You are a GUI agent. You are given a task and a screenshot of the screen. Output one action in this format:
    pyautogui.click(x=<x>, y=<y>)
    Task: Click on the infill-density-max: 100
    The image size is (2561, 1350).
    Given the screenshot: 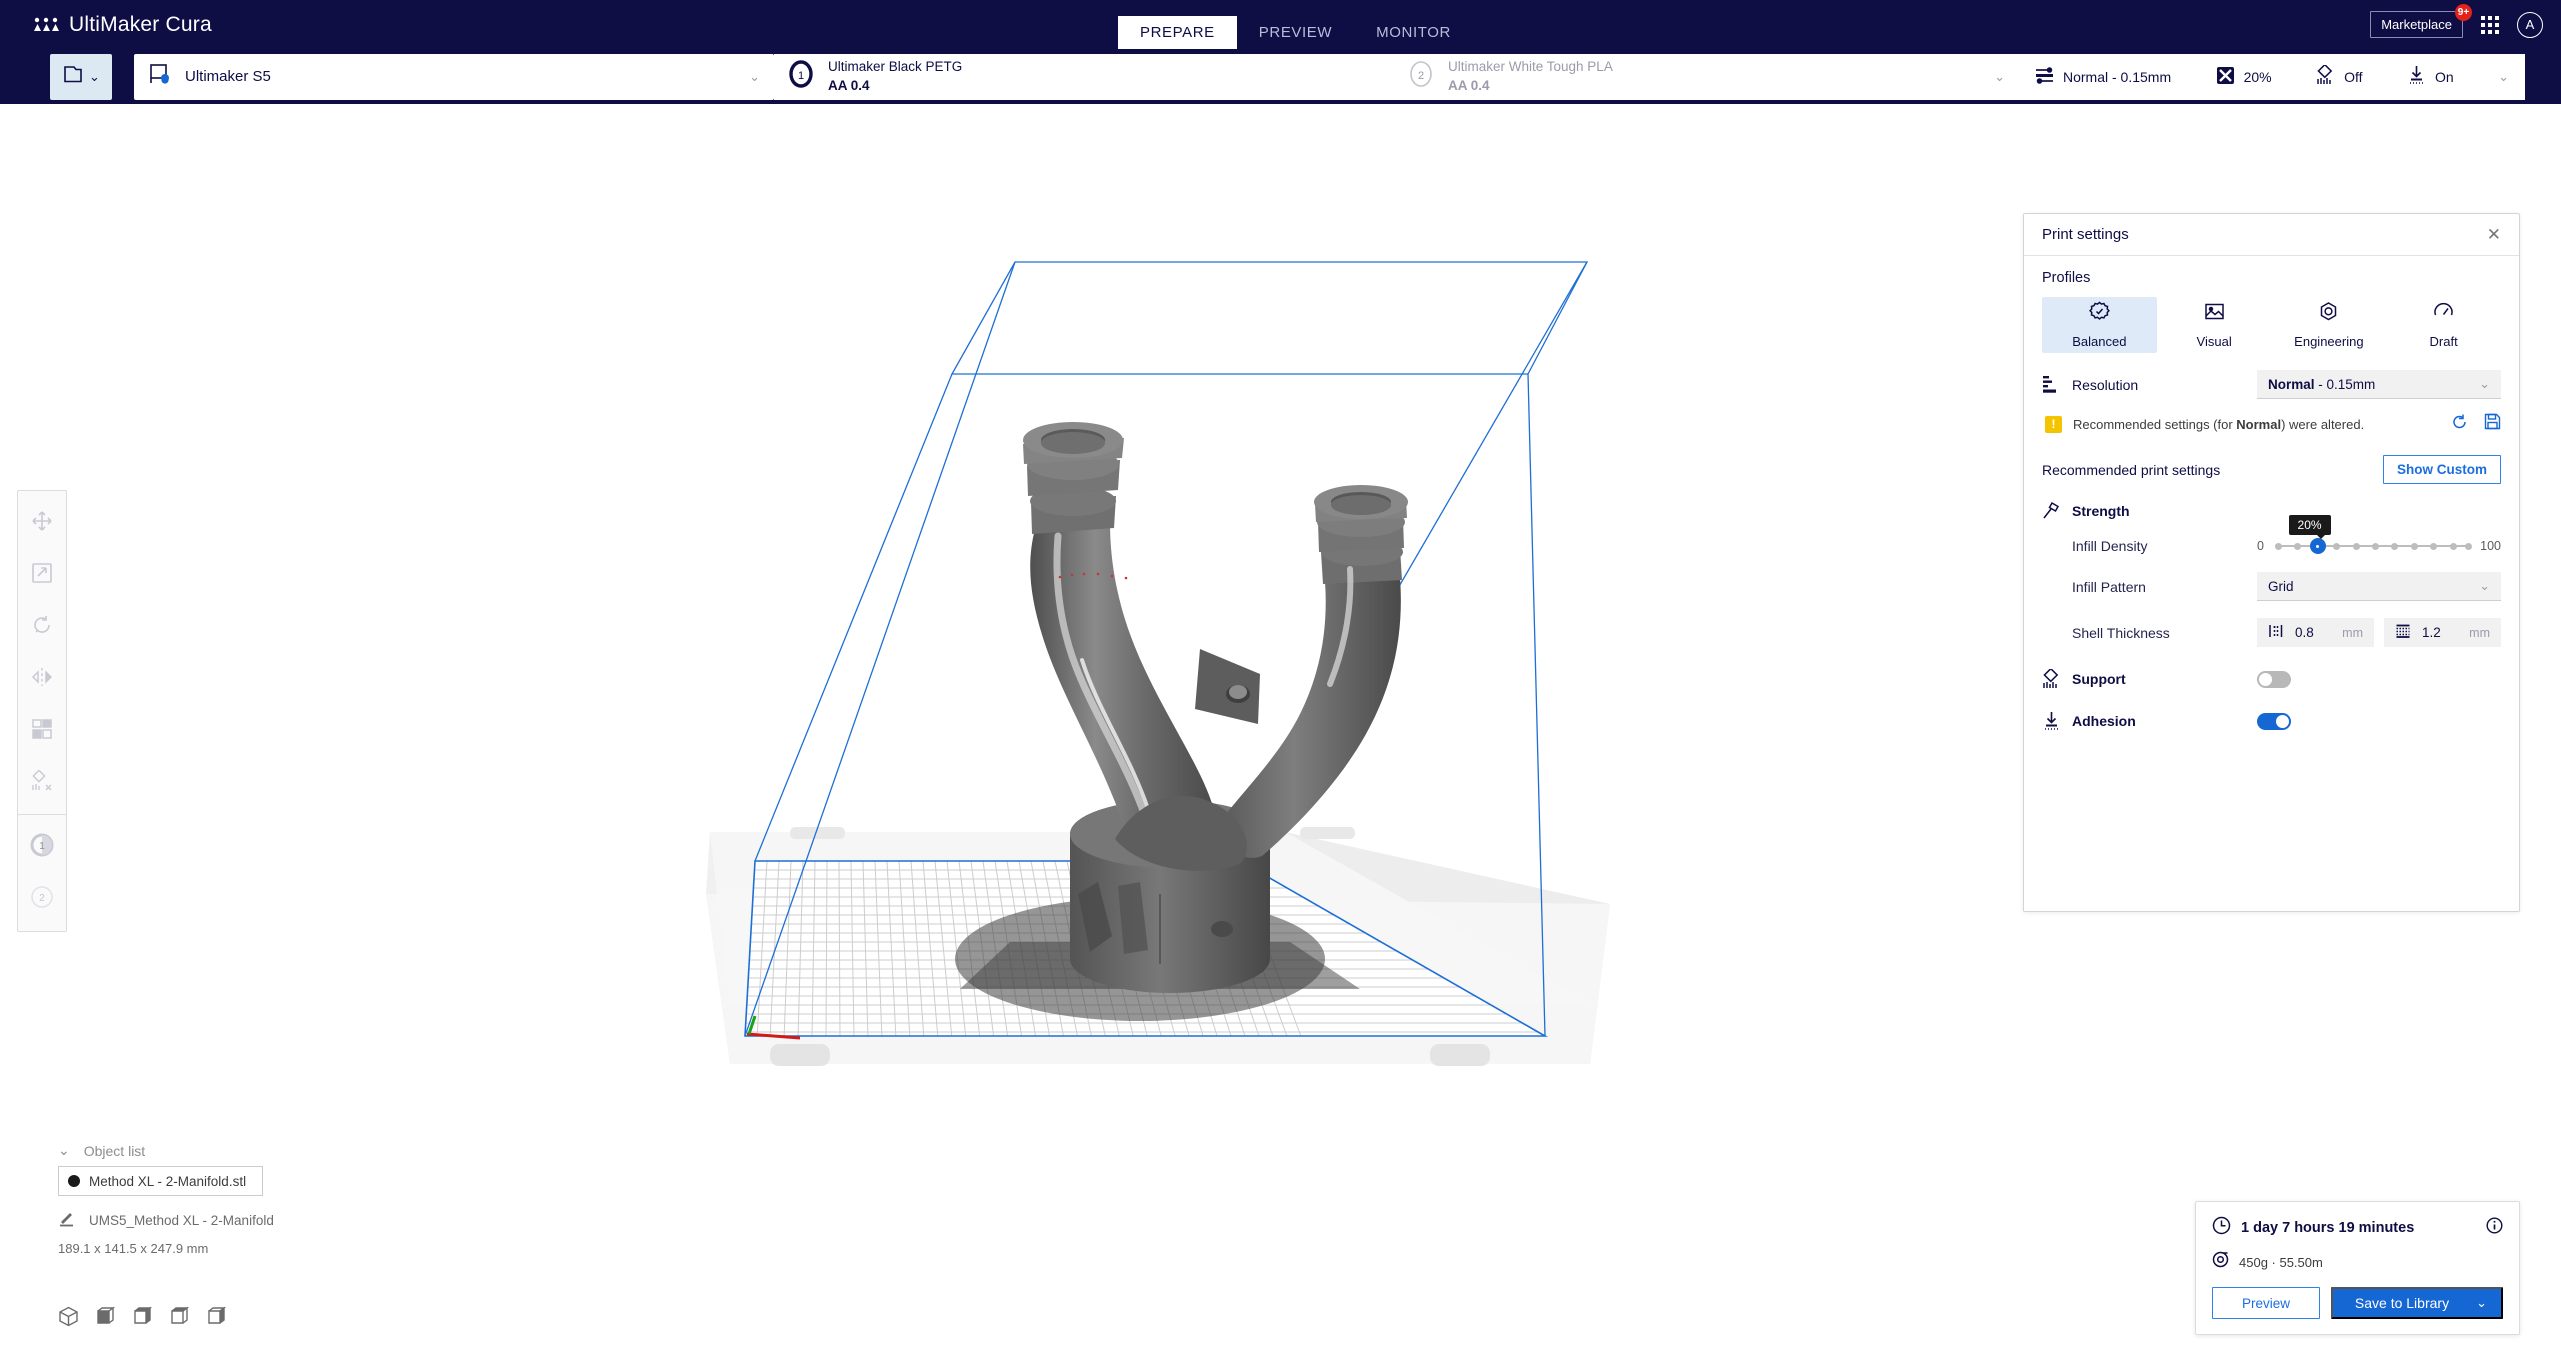 What is the action you would take?
    pyautogui.click(x=2490, y=546)
    